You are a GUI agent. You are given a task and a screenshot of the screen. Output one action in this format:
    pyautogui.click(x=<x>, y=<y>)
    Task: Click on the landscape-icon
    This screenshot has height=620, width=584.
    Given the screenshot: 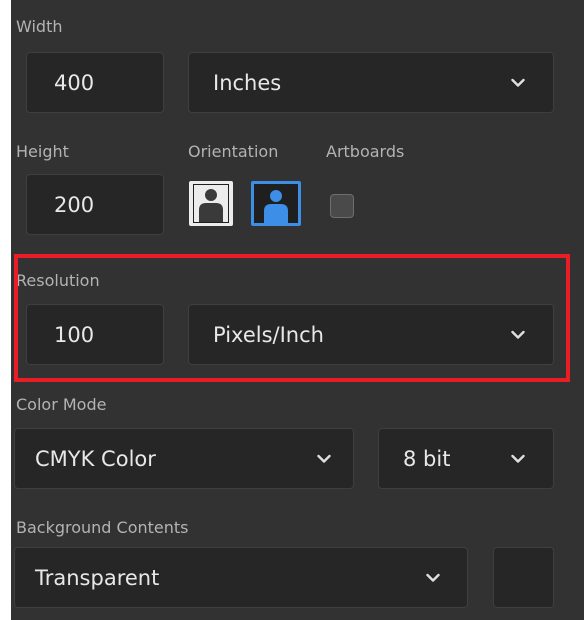 What is the action you would take?
    pyautogui.click(x=276, y=203)
    